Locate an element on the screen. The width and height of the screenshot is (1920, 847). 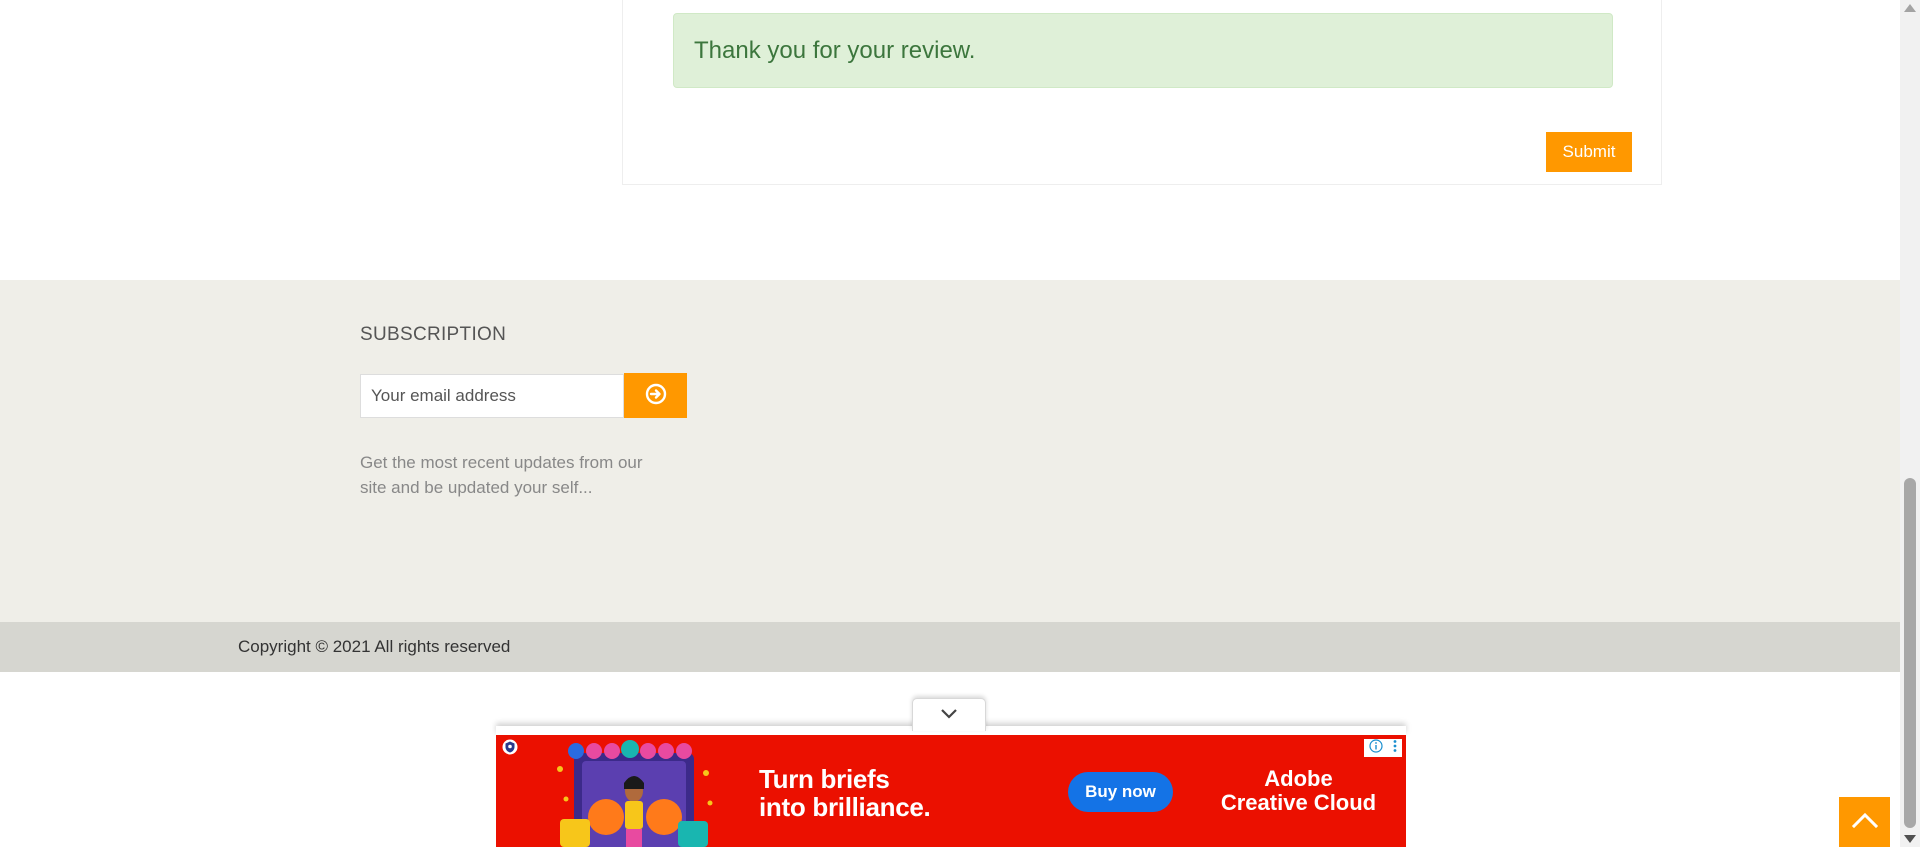
scrollbar-thumb is located at coordinates (1910, 653).